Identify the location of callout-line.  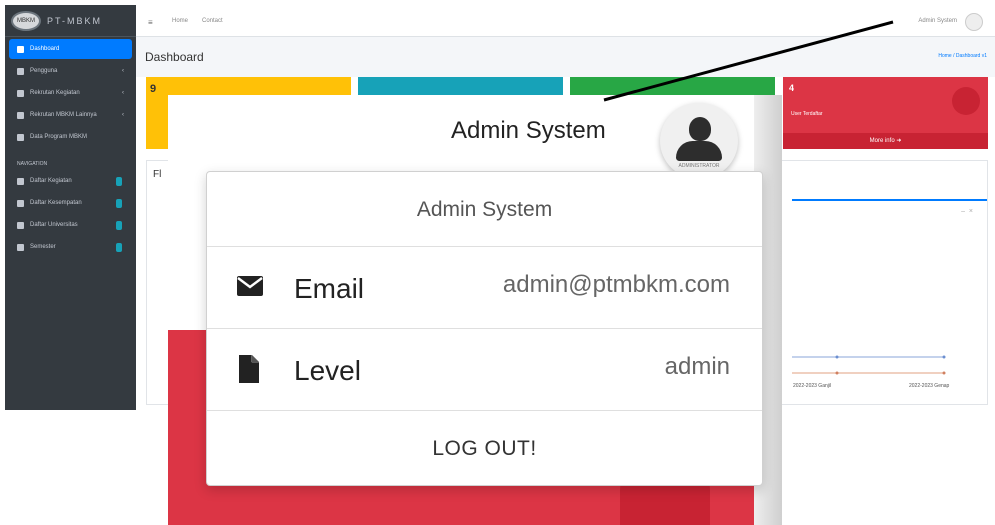
(748, 61).